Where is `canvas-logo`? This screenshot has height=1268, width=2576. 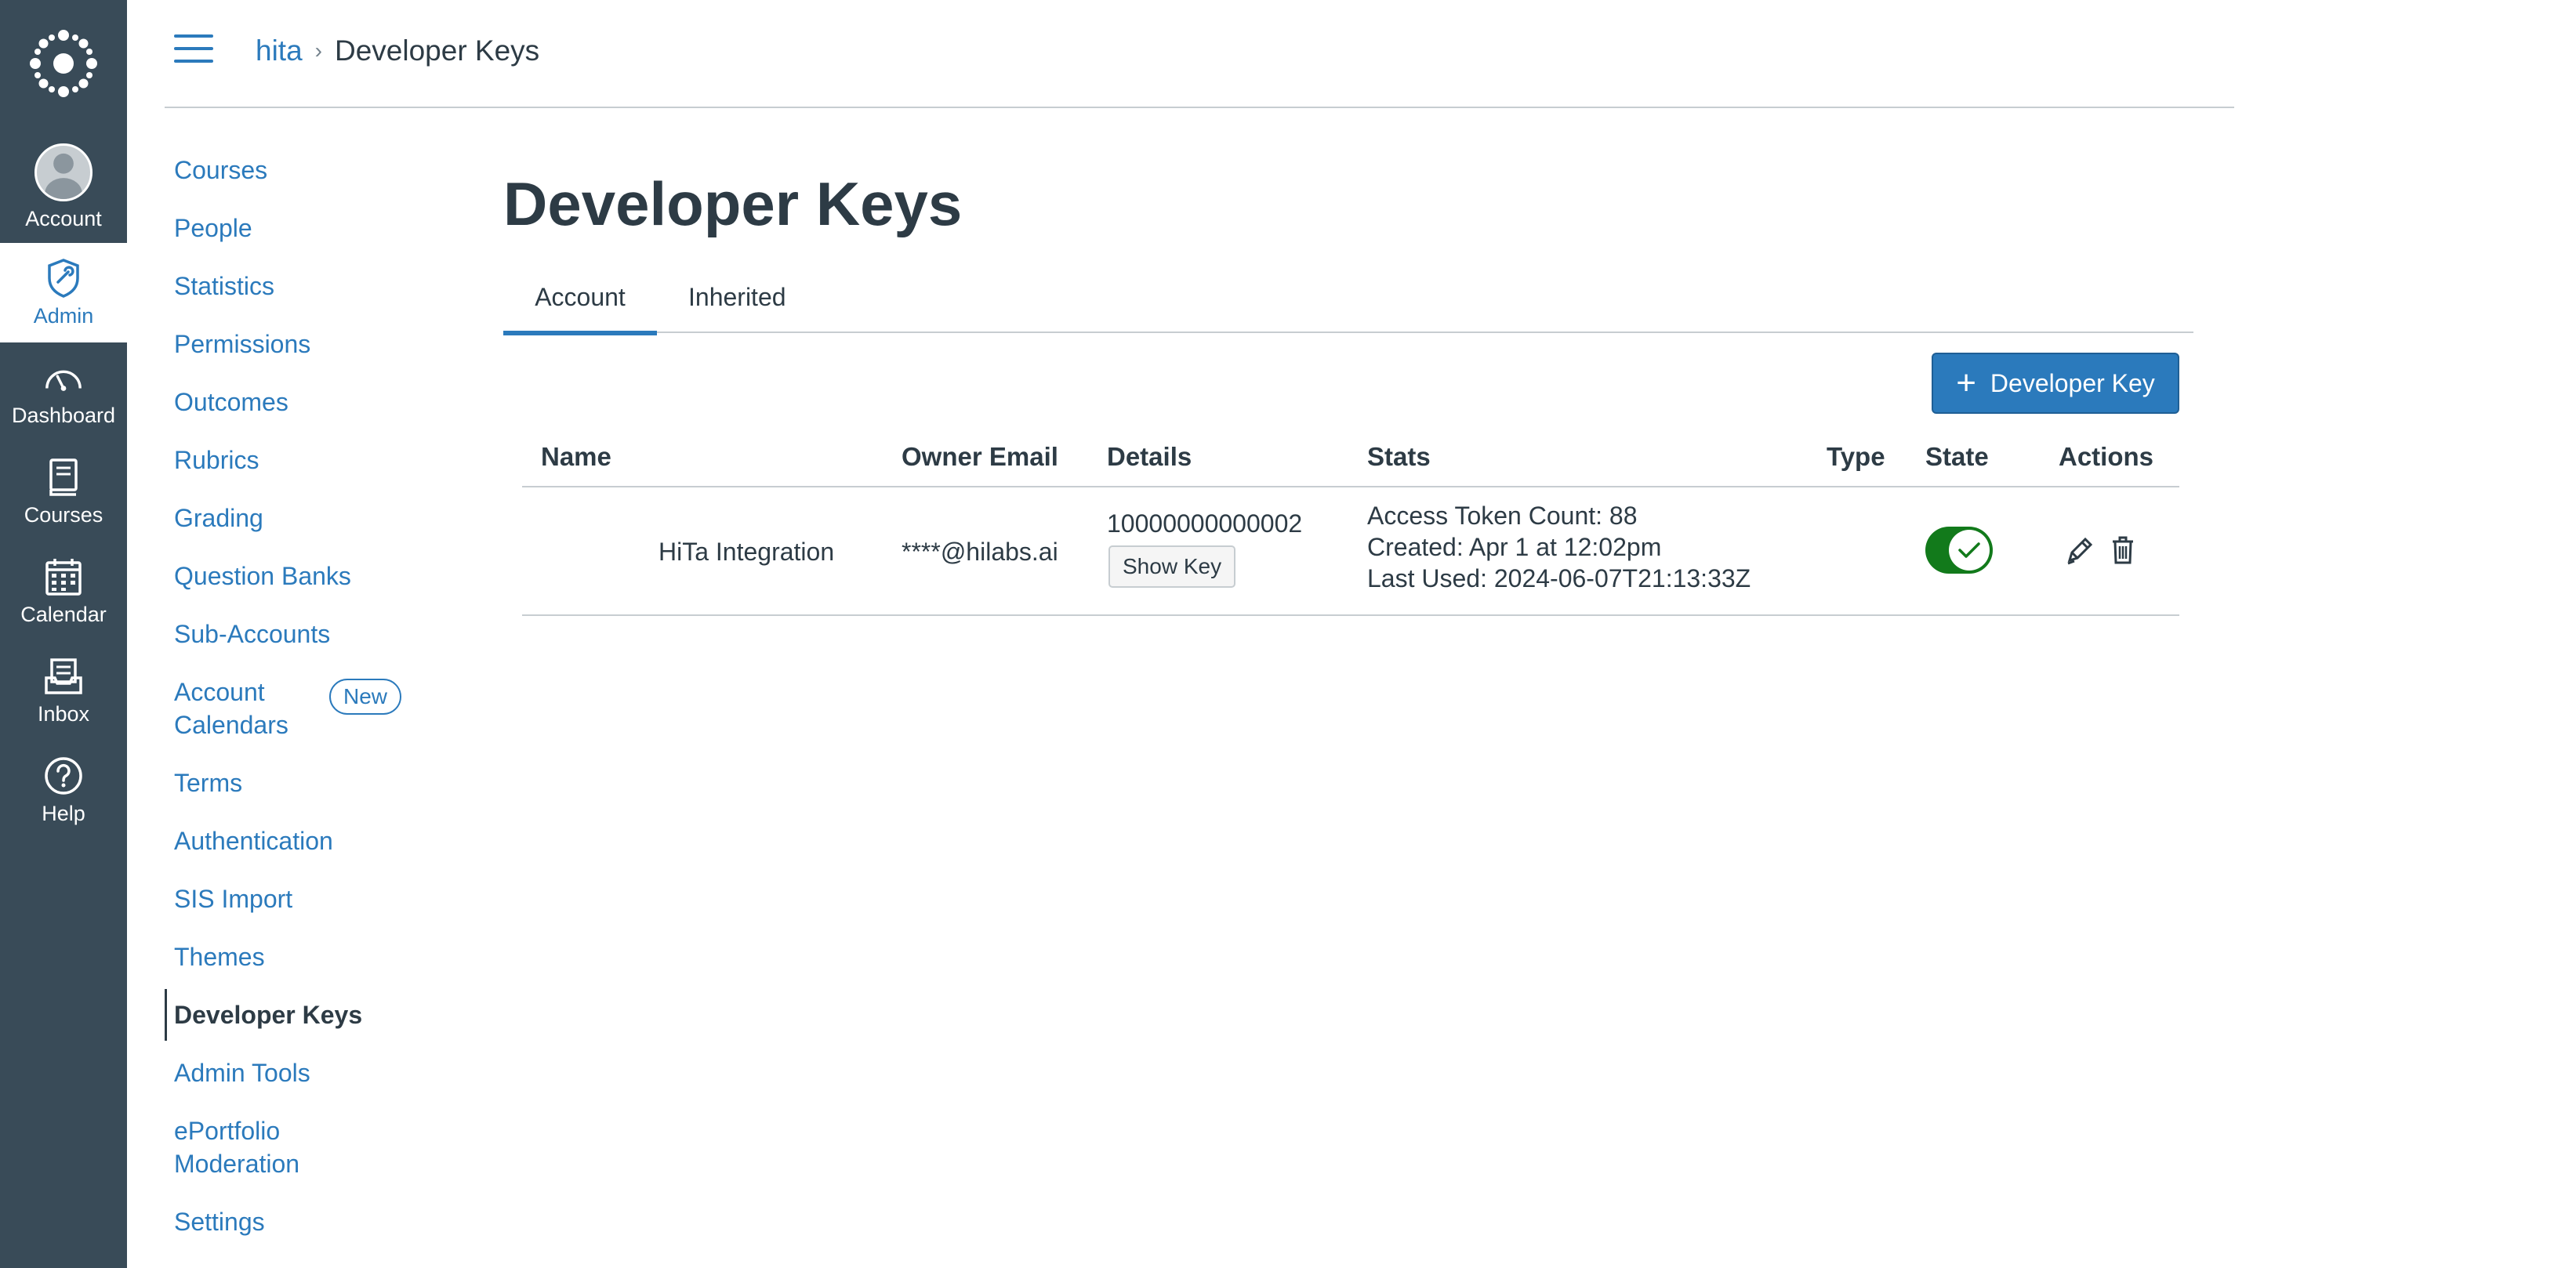
canvas-logo is located at coordinates (64, 64).